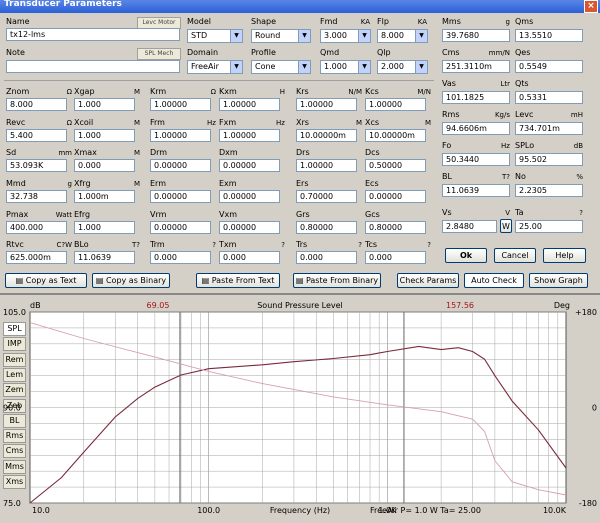 Image resolution: width=600 pixels, height=523 pixels. Describe the element at coordinates (264, 21) in the screenshot. I see `shape-label: Shape` at that location.